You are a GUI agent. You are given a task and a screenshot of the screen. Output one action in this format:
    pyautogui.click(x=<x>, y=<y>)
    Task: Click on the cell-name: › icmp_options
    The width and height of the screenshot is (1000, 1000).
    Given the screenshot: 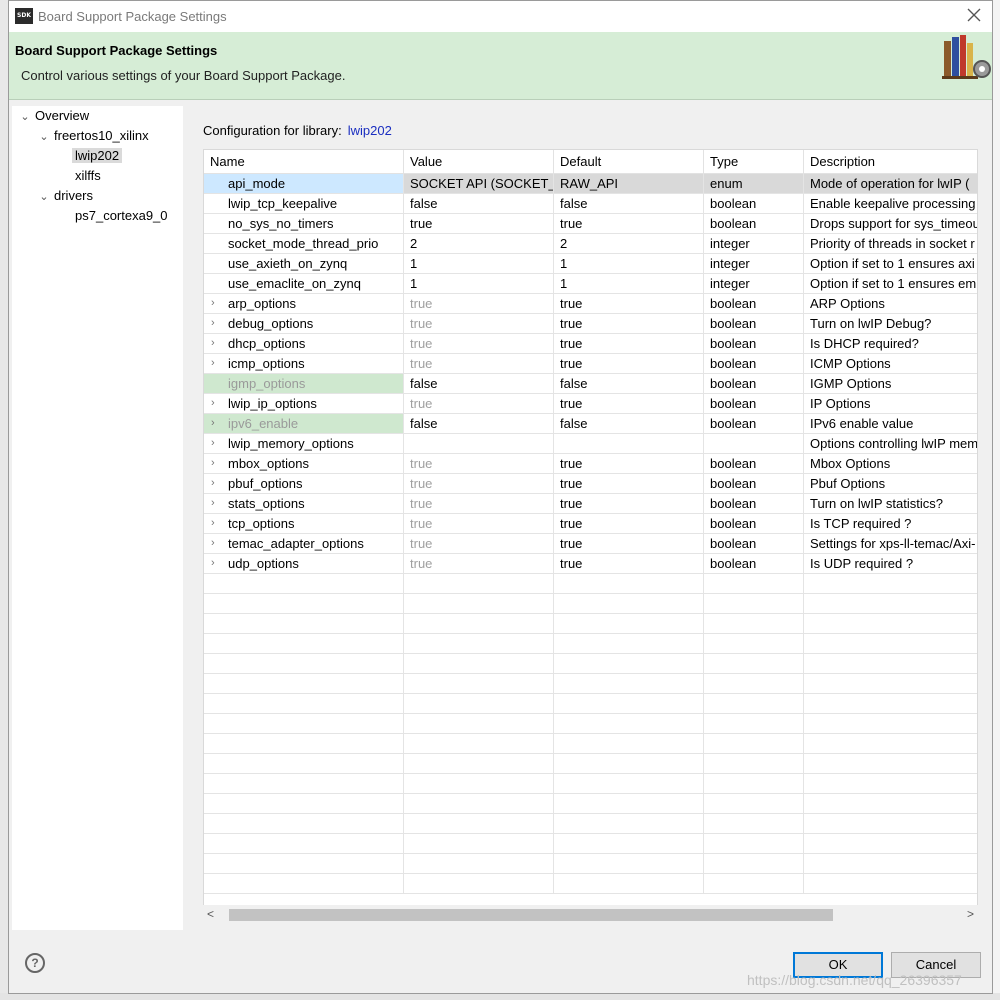 What is the action you would take?
    pyautogui.click(x=304, y=363)
    